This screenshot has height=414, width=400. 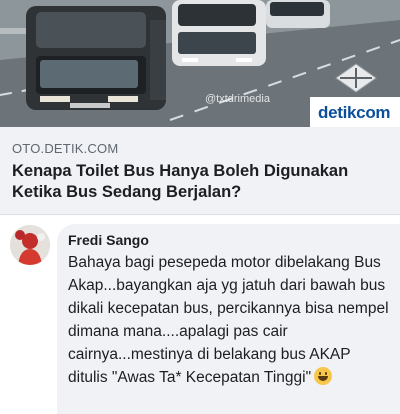 What do you see at coordinates (65, 148) in the screenshot?
I see `preview-domain: OTO.DETIK.COM` at bounding box center [65, 148].